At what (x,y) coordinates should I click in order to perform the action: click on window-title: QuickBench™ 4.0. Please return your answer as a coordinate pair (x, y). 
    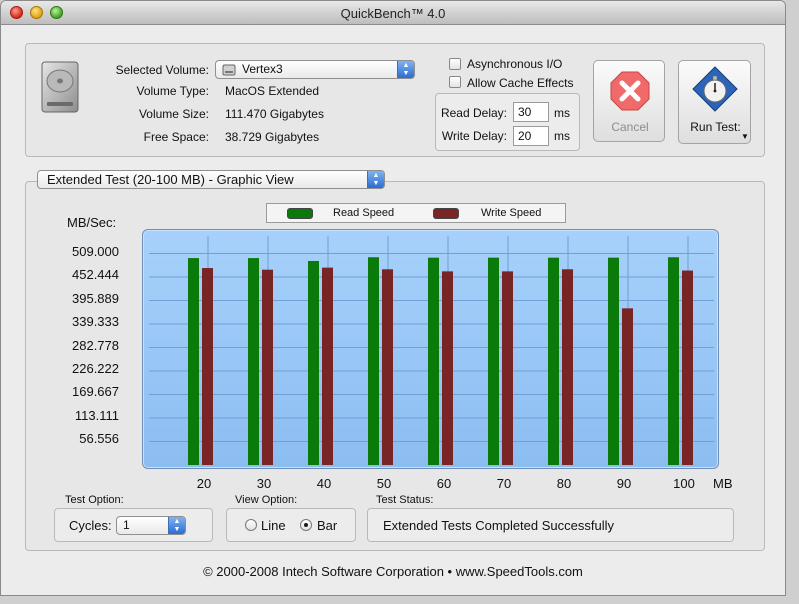
    Looking at the image, I should click on (393, 13).